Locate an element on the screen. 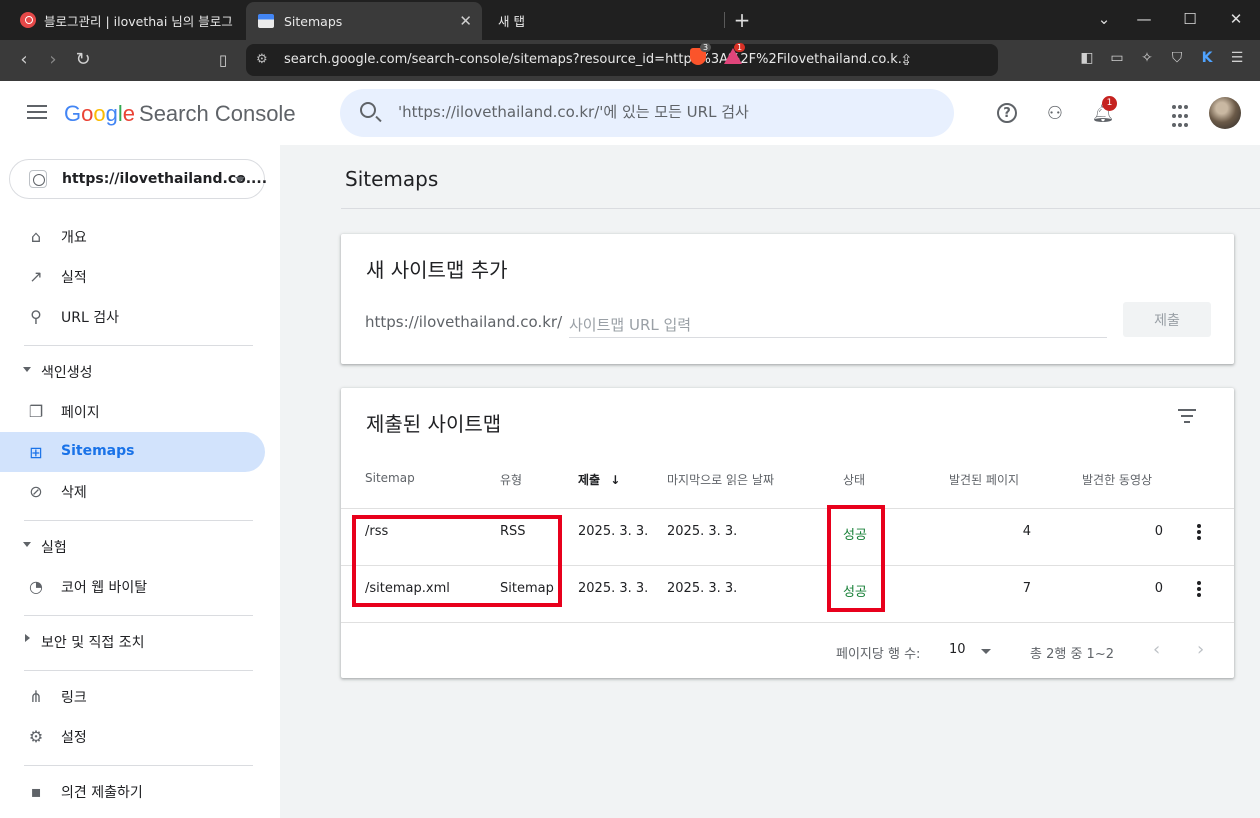 This screenshot has height=818, width=1260. search-console-logo: Google Search Console is located at coordinates (180, 114).